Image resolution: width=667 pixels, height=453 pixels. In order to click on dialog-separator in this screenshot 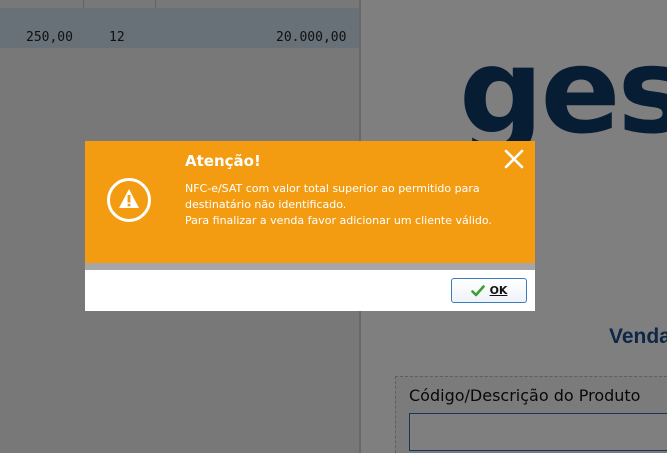, I will do `click(310, 266)`.